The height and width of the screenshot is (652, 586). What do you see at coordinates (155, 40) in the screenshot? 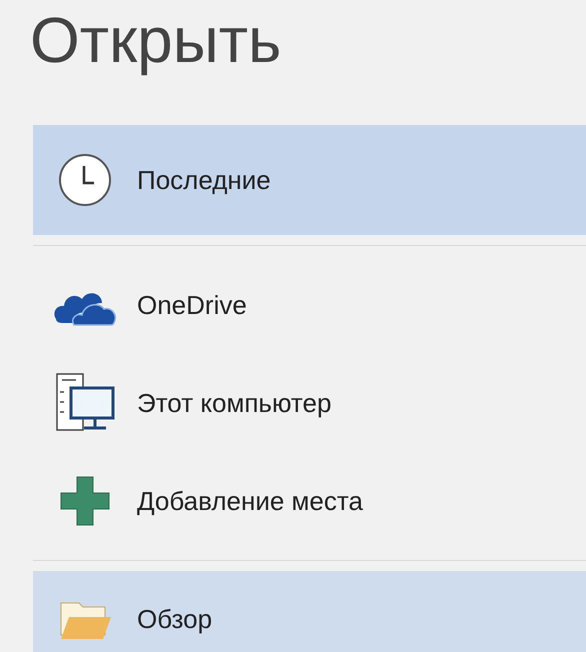
I see `page-title: Открыть` at bounding box center [155, 40].